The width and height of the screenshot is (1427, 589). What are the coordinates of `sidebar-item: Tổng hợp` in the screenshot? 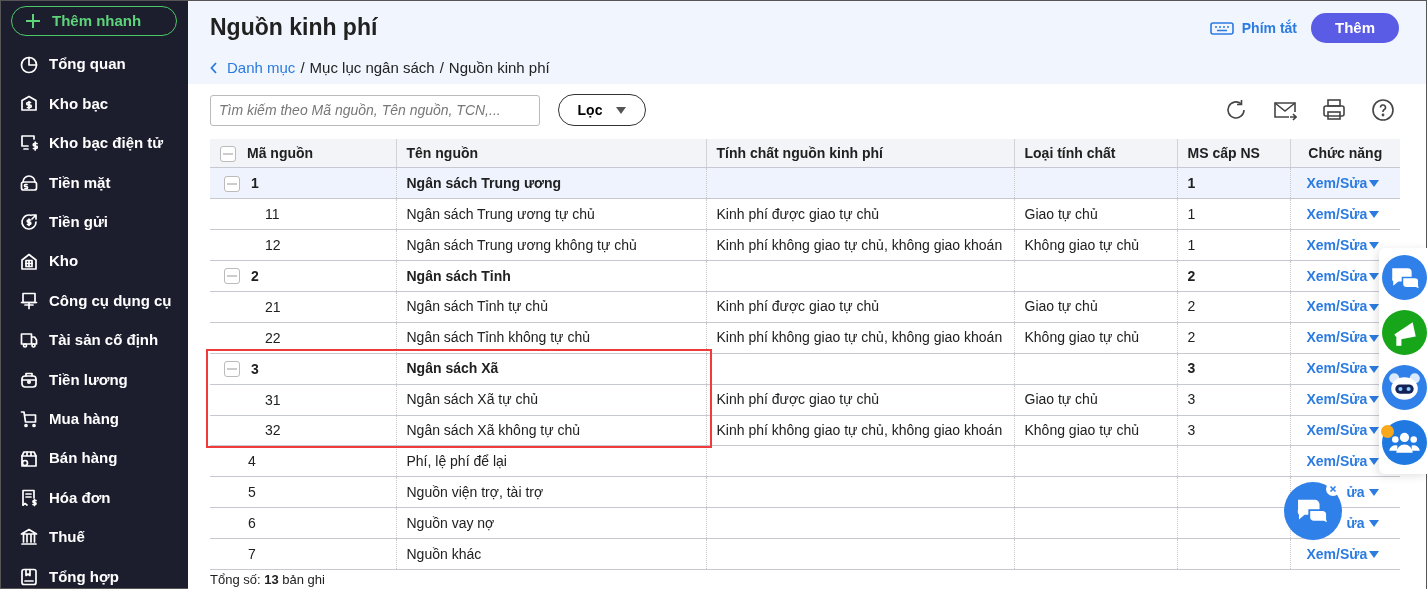 It's located at (94, 573).